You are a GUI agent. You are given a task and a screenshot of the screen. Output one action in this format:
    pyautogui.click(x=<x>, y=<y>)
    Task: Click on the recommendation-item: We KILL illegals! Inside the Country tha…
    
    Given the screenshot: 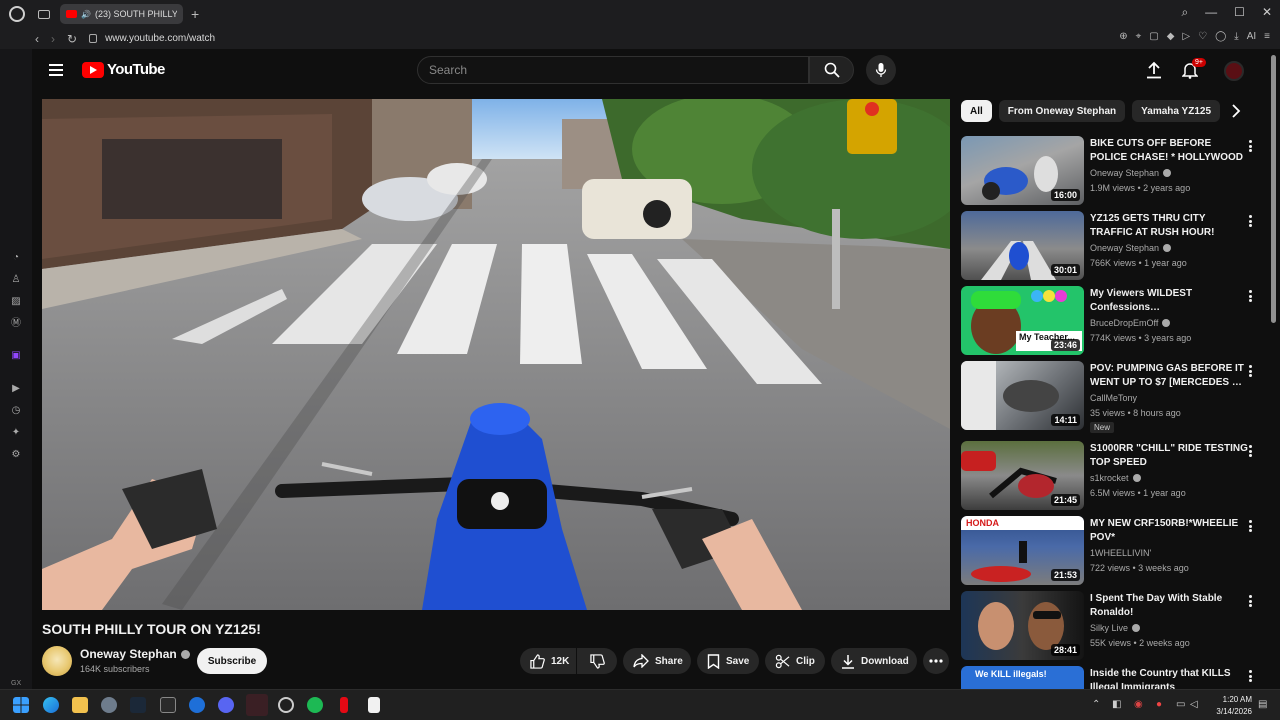 What is the action you would take?
    pyautogui.click(x=1111, y=677)
    